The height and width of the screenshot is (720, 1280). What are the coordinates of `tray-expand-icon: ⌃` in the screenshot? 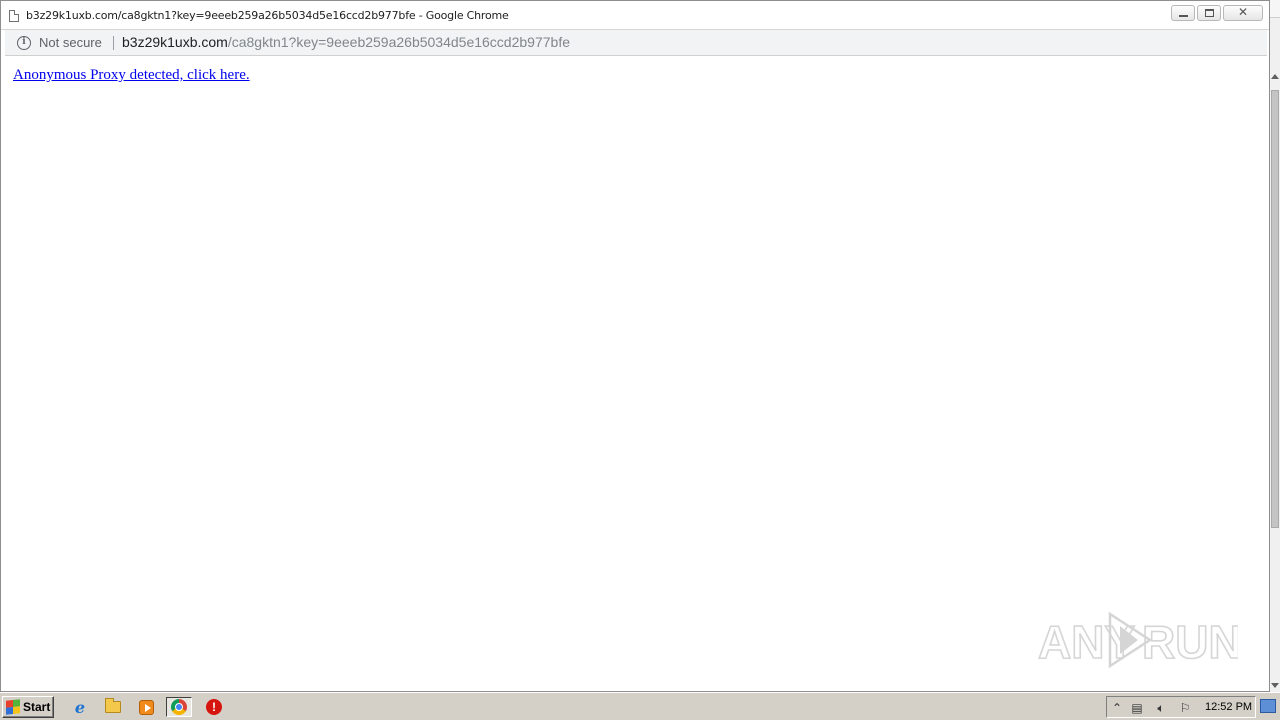 It's located at (1117, 708).